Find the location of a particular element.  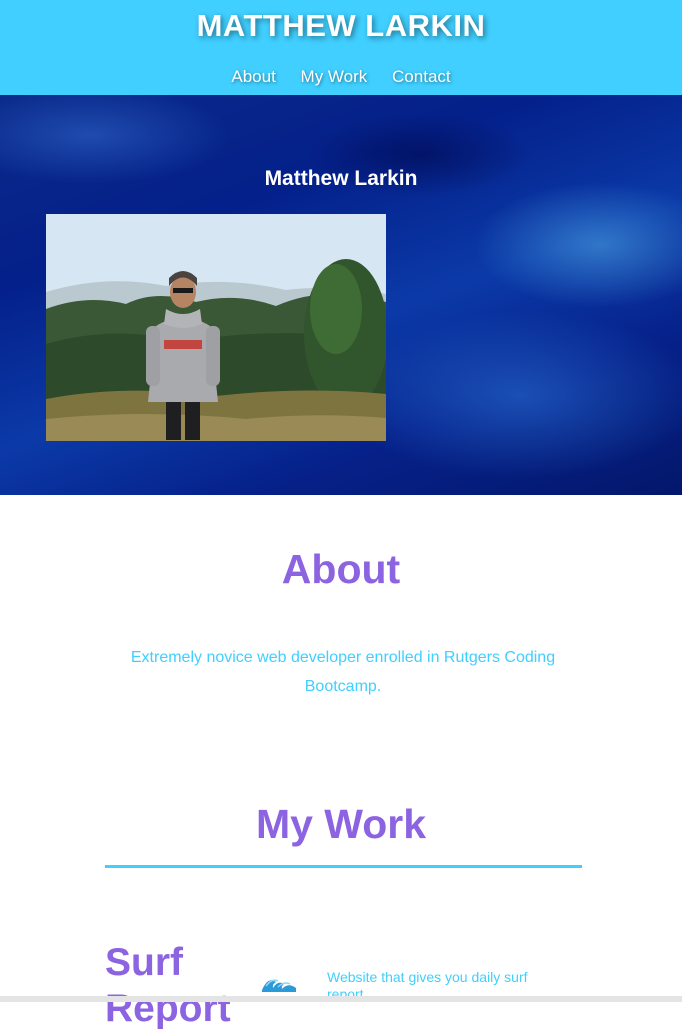

wave-icon is located at coordinates (279, 983).